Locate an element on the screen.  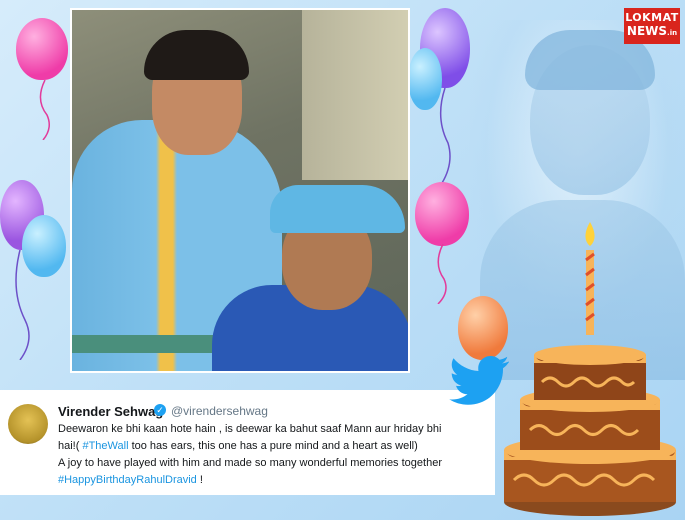
candle-icon is located at coordinates (590, 278).